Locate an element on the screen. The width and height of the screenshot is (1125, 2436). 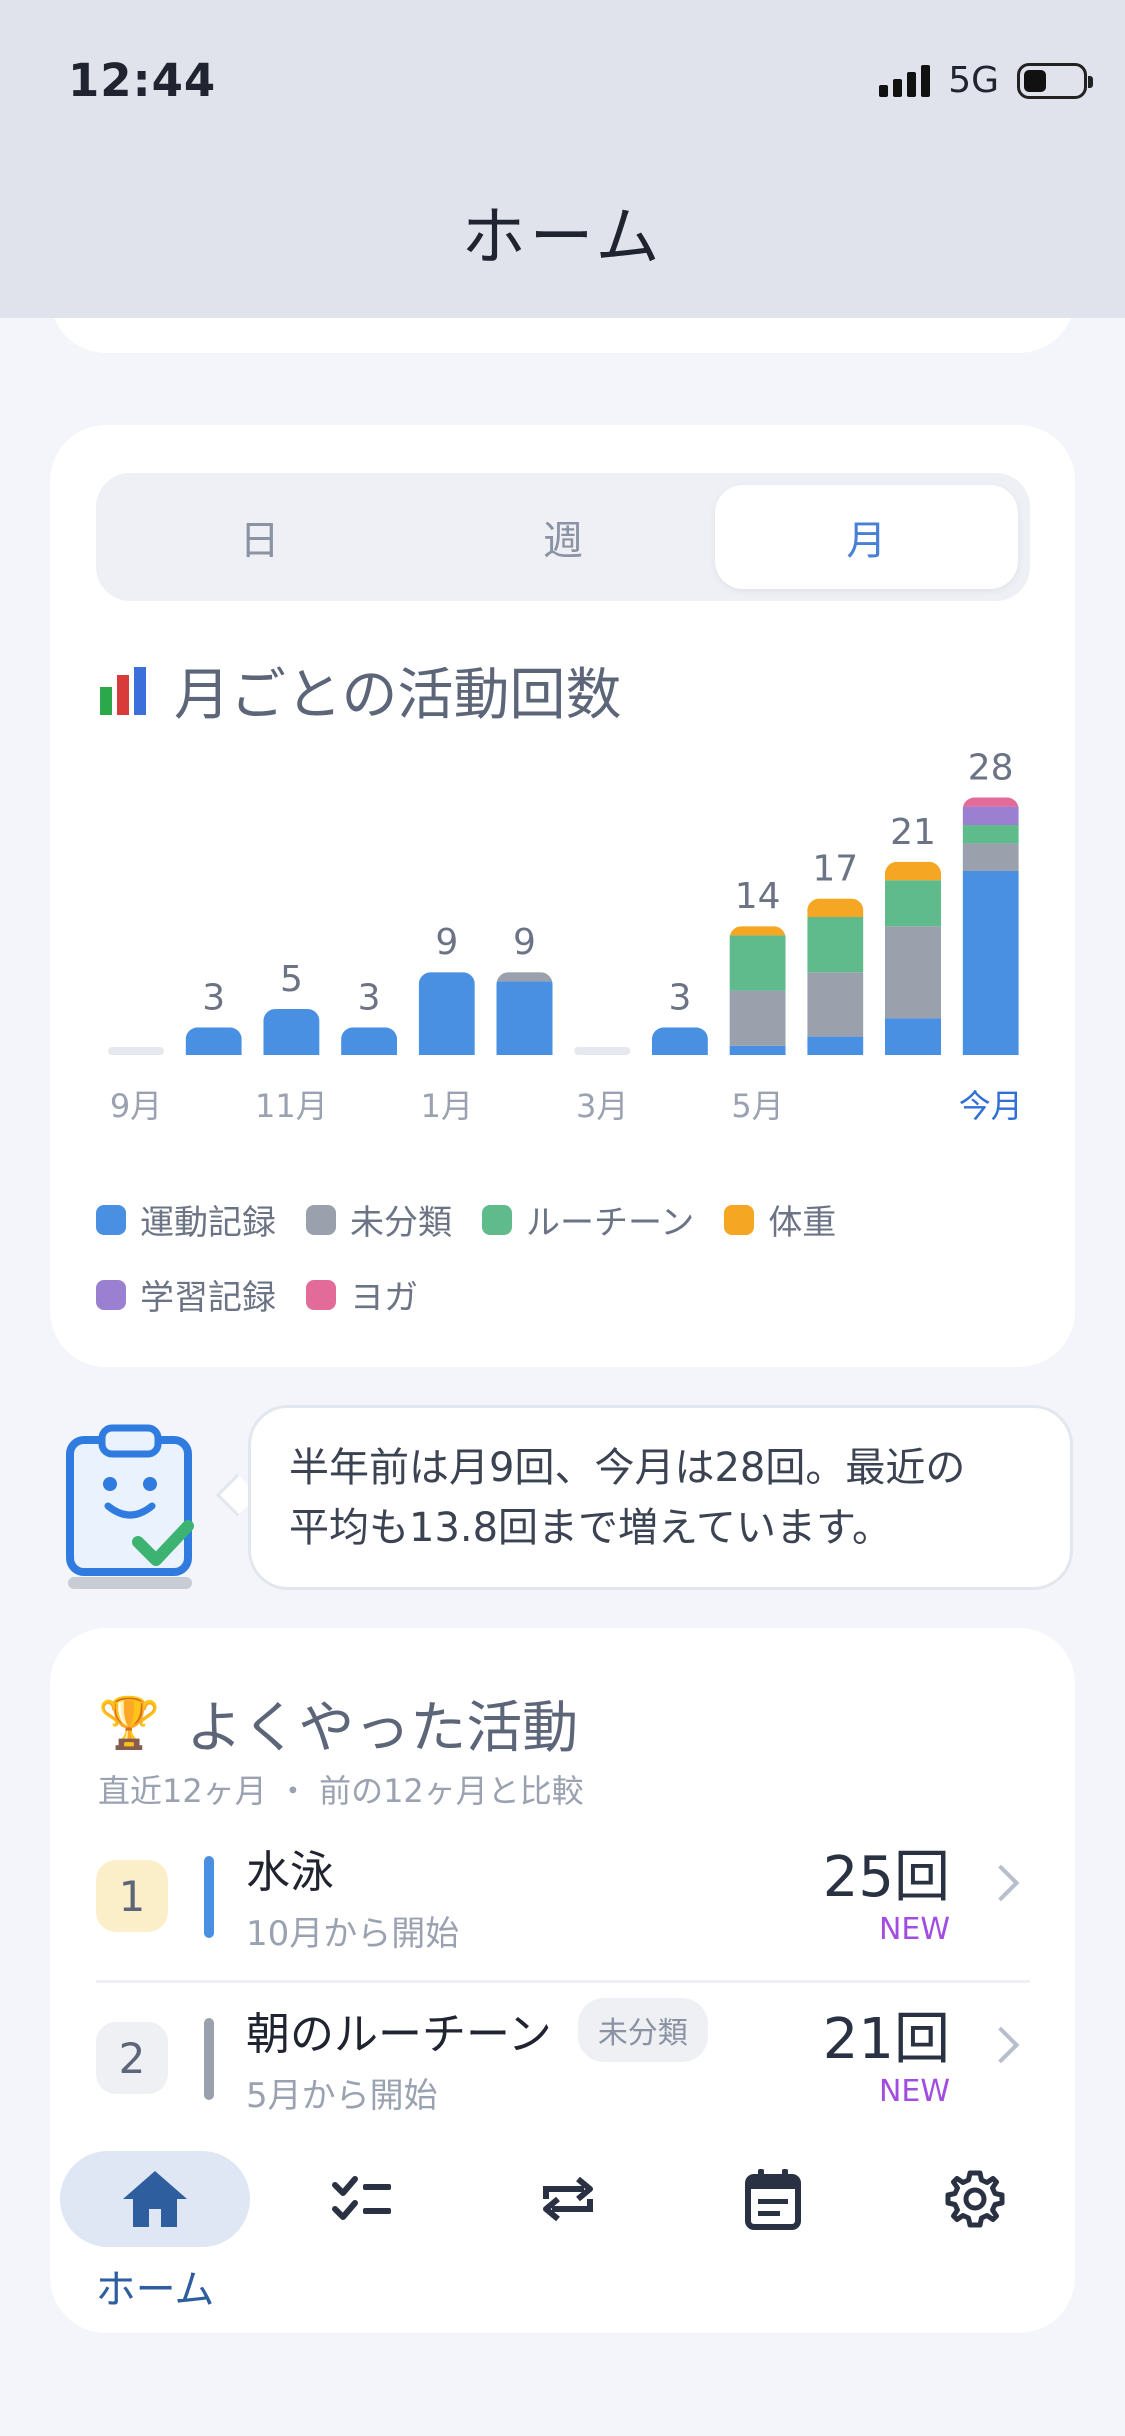
activity-row: 1 水泳 10月から開始 25回 NEW is located at coordinates (563, 1893).